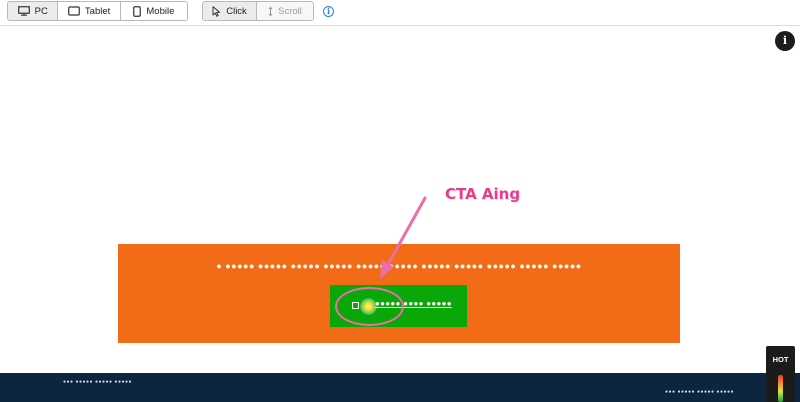 Image resolution: width=800 pixels, height=402 pixels. What do you see at coordinates (137, 11) in the screenshot?
I see `mobile-icon` at bounding box center [137, 11].